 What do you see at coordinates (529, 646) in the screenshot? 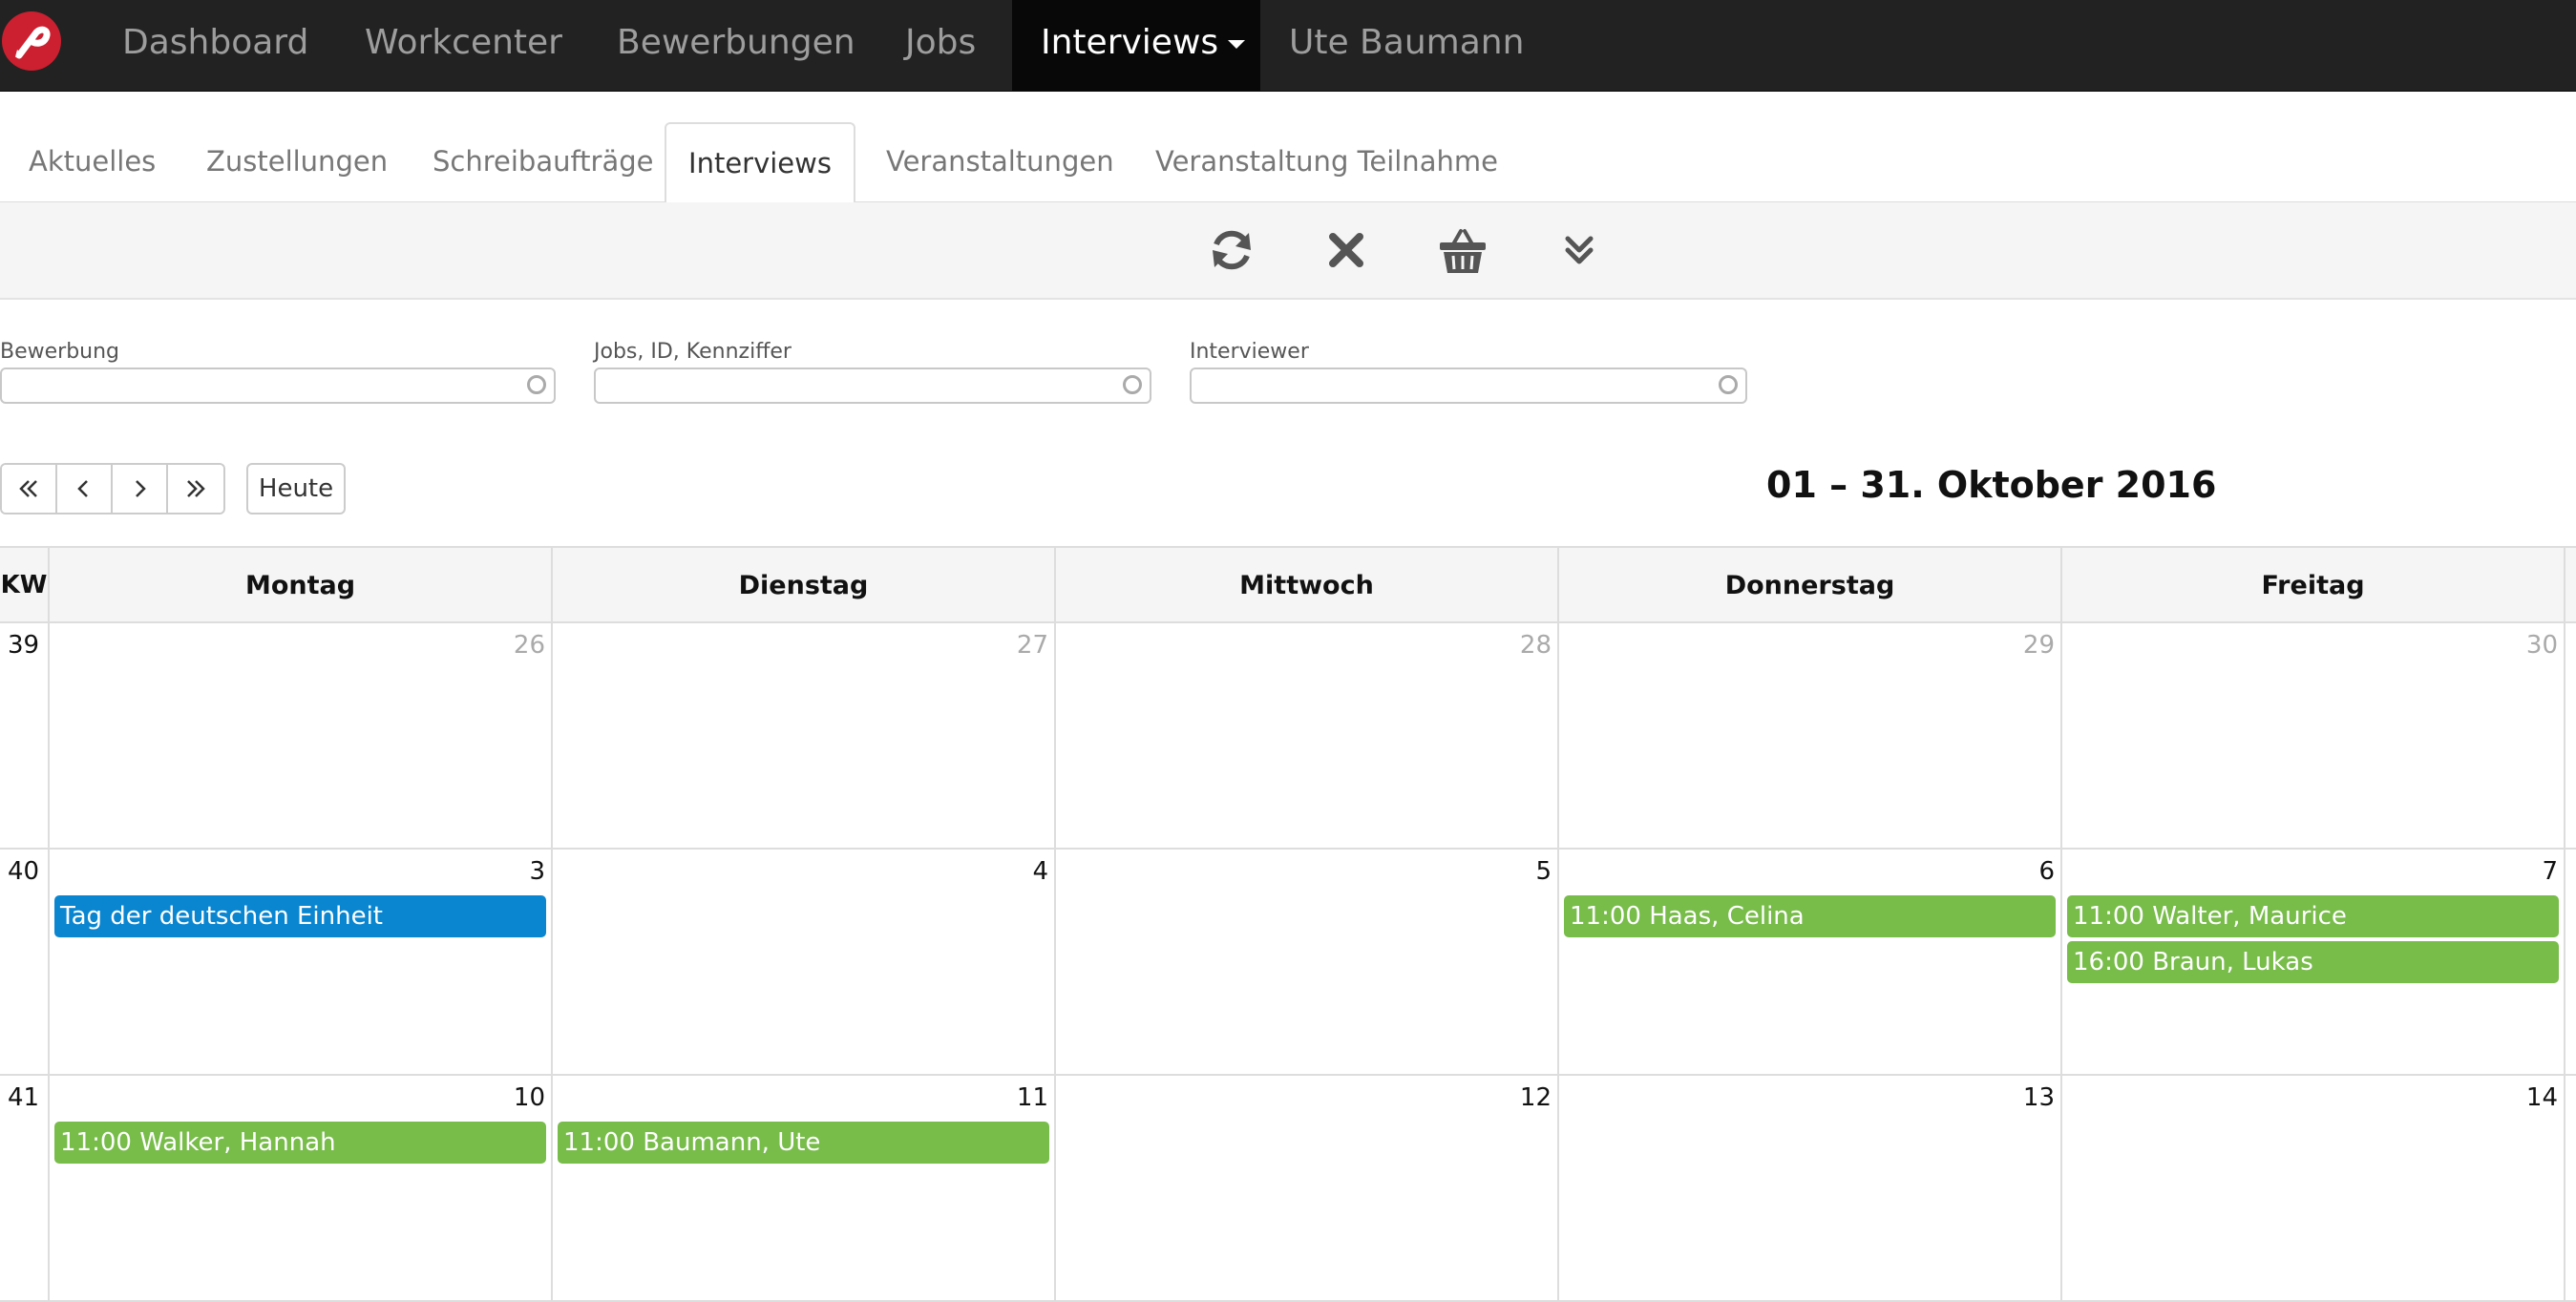
I see `day-number: 26` at bounding box center [529, 646].